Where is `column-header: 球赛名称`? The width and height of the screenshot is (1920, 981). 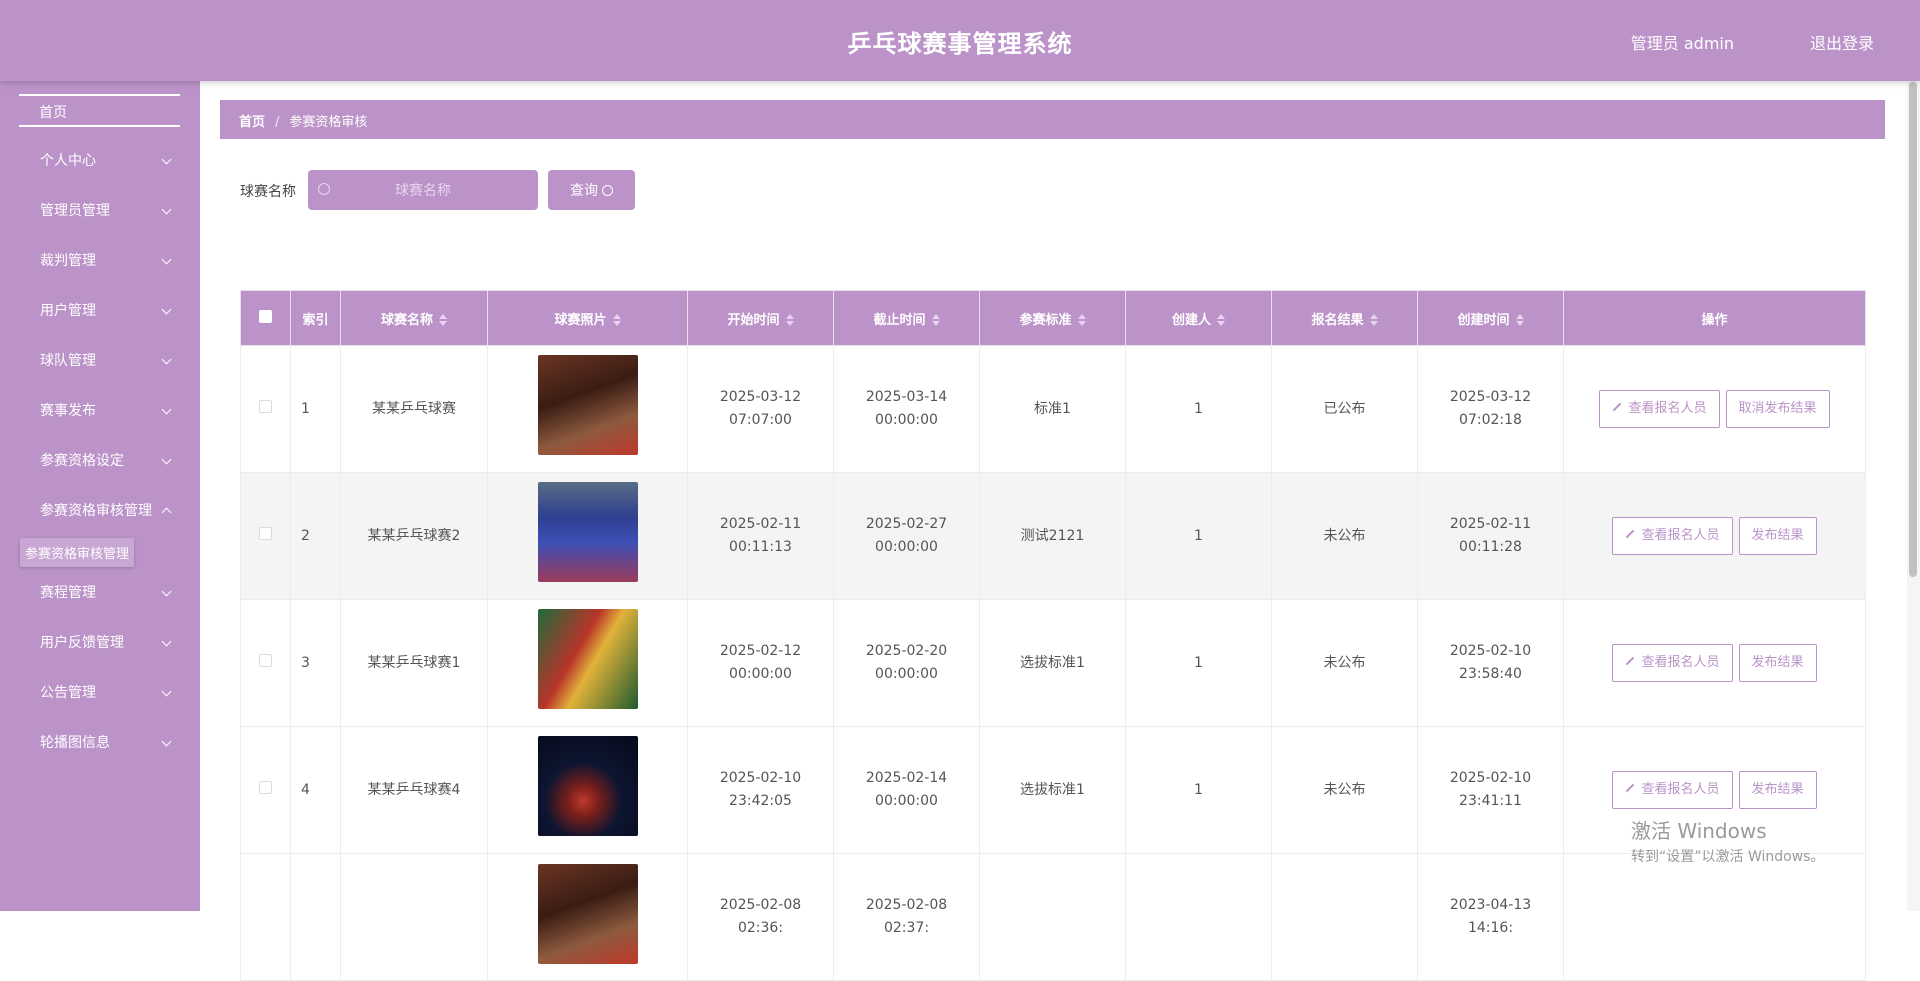
column-header: 球赛名称 is located at coordinates (414, 318).